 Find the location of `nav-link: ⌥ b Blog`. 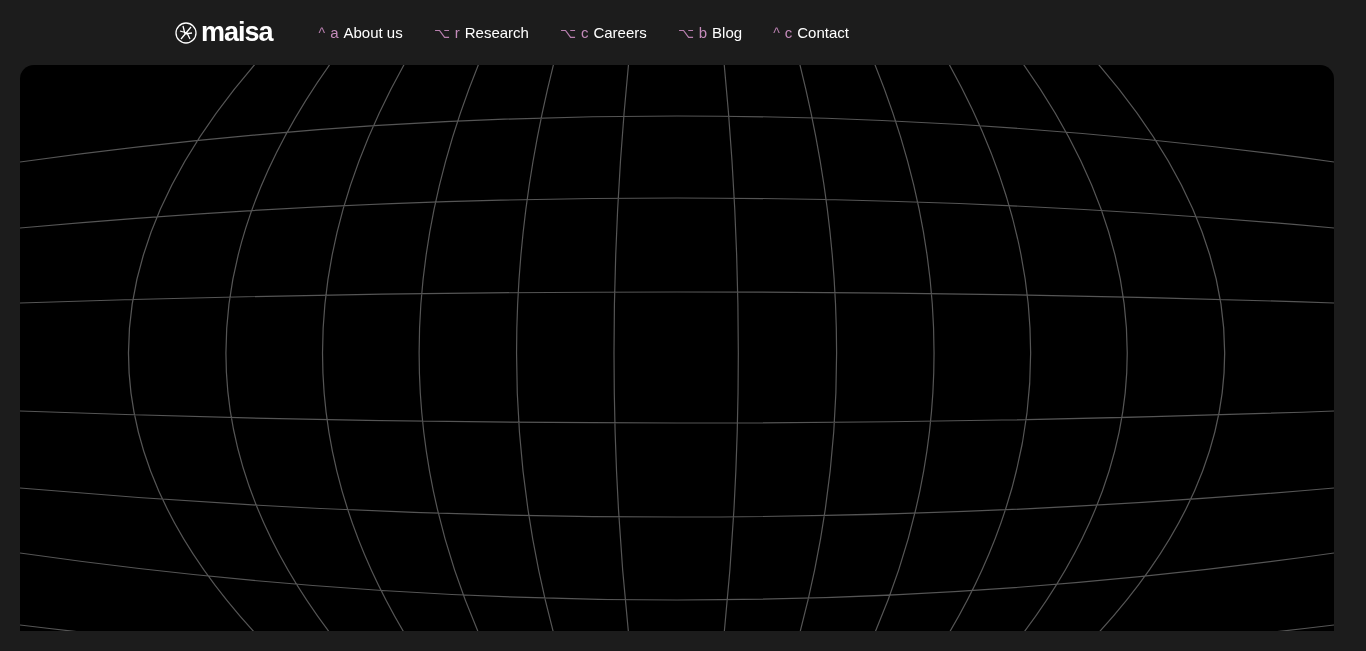

nav-link: ⌥ b Blog is located at coordinates (710, 32).